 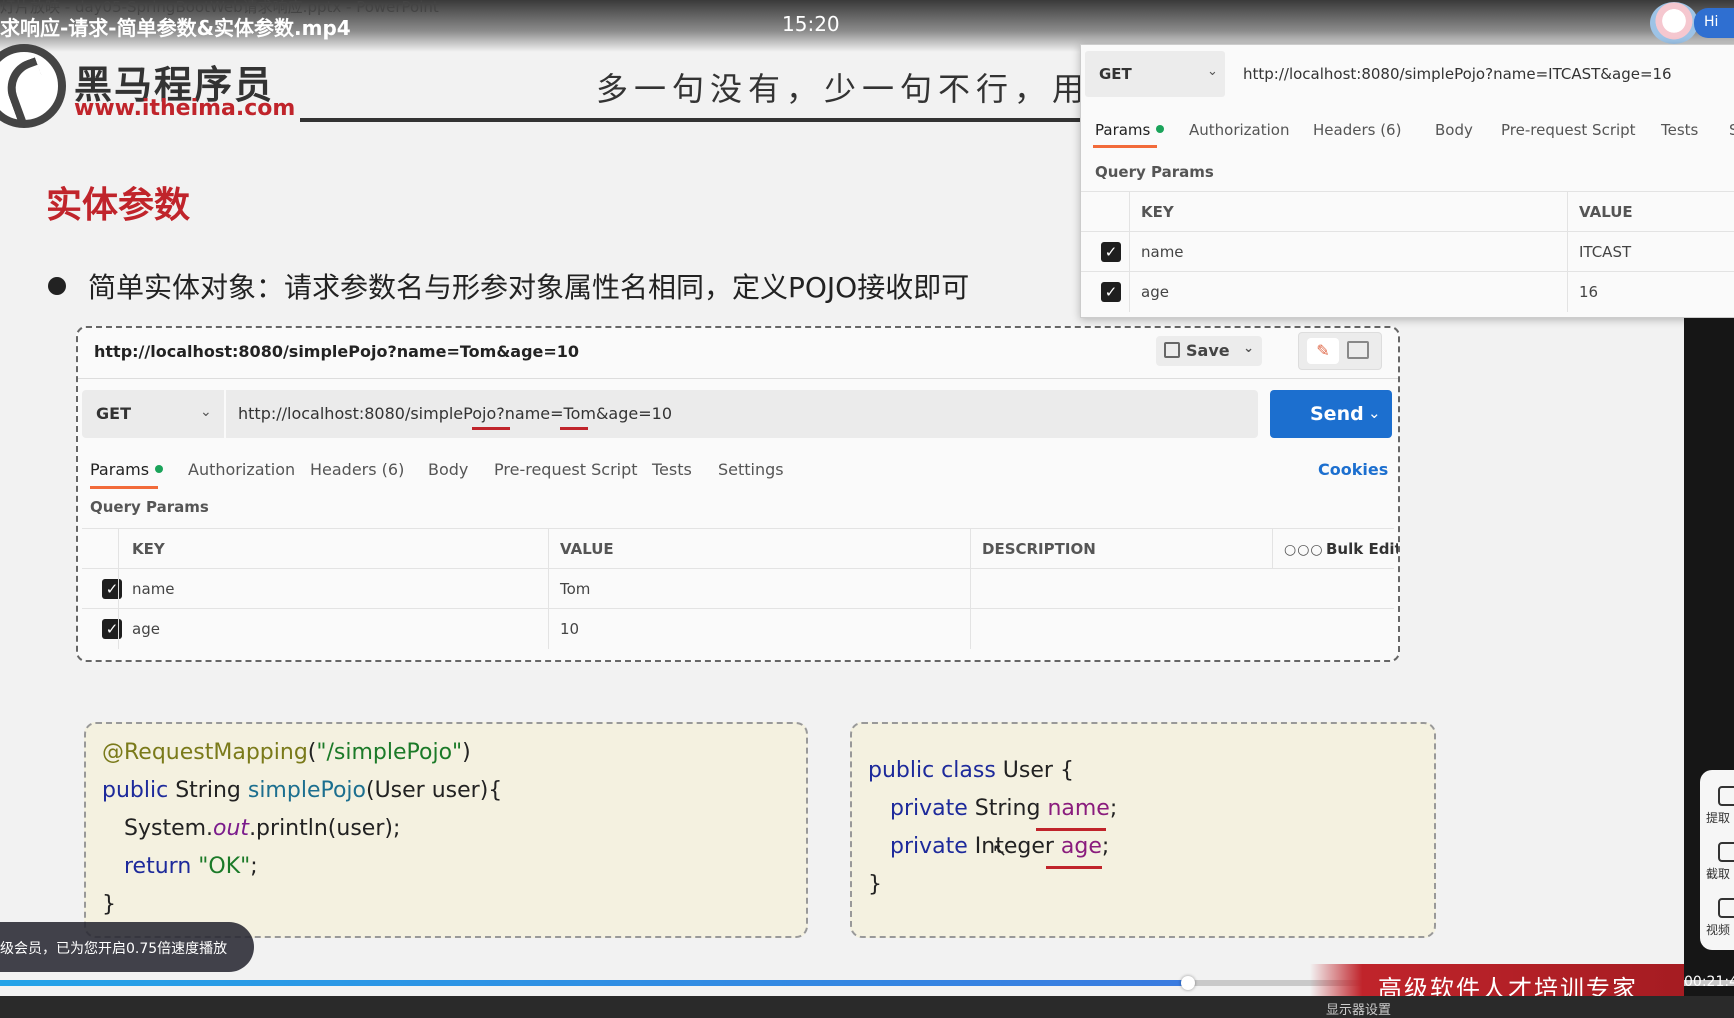 What do you see at coordinates (1588, 292) in the screenshot?
I see `param-value: 16` at bounding box center [1588, 292].